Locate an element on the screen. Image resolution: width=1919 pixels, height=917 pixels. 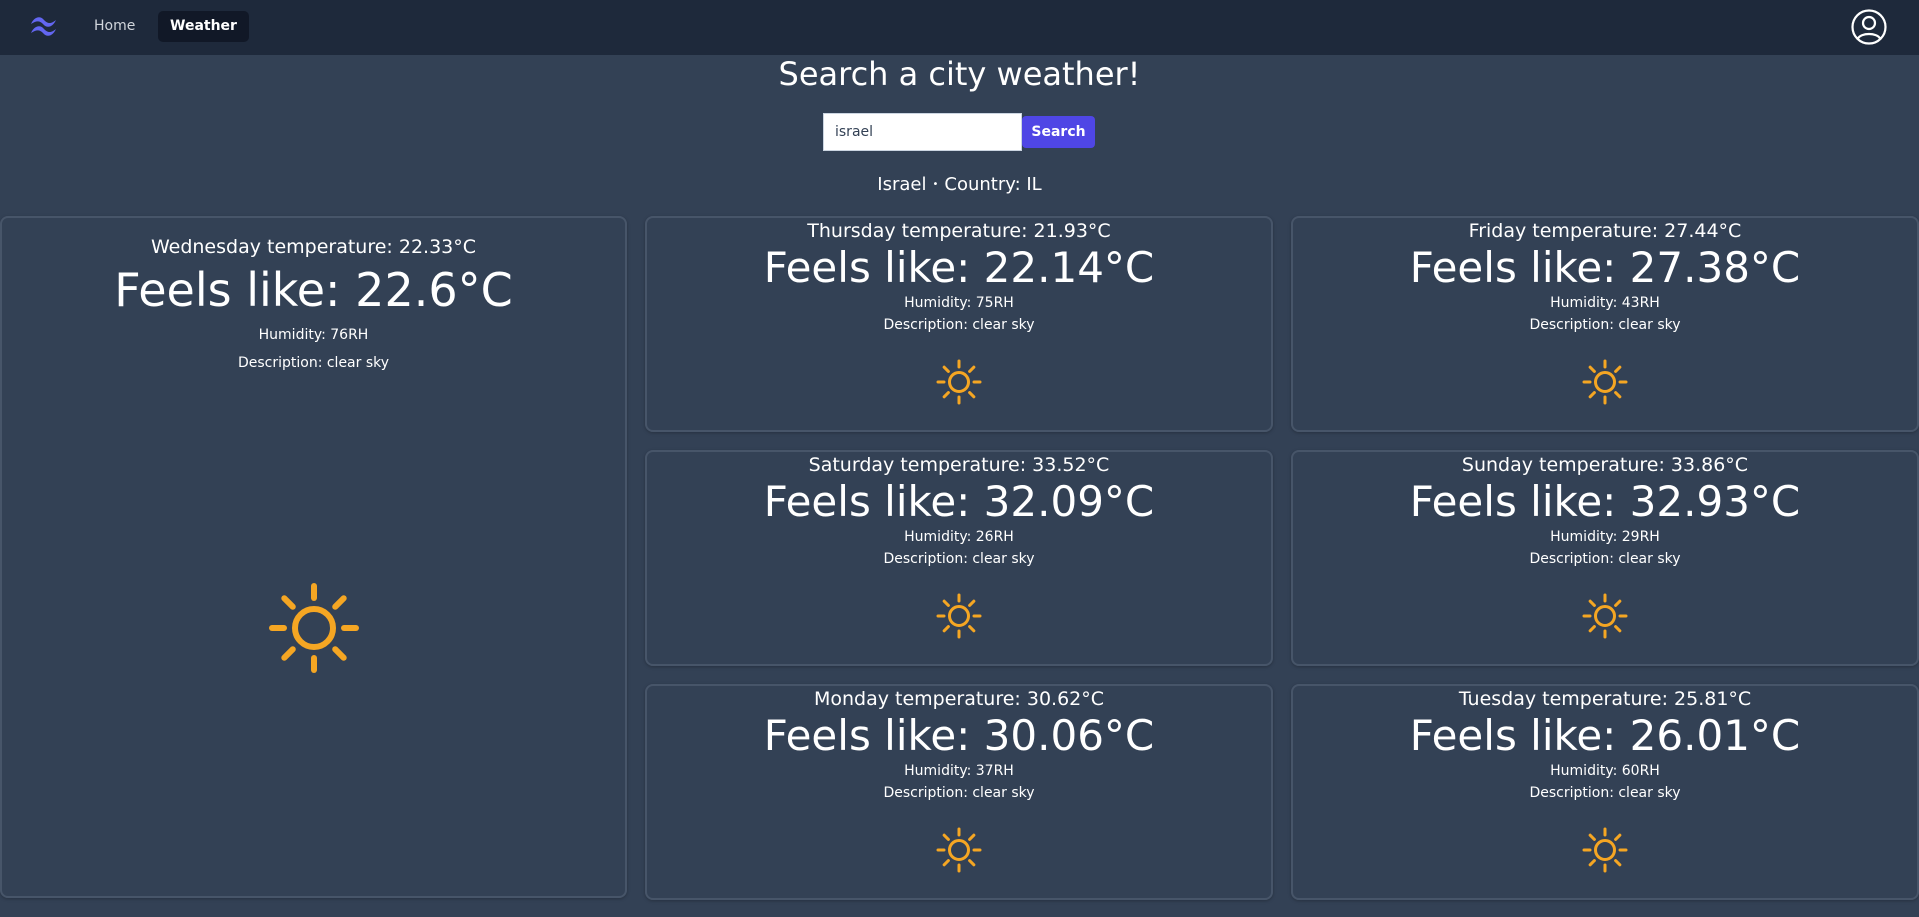
card-feels-like: Feels like: 32.93°C is located at coordinates (1605, 501).